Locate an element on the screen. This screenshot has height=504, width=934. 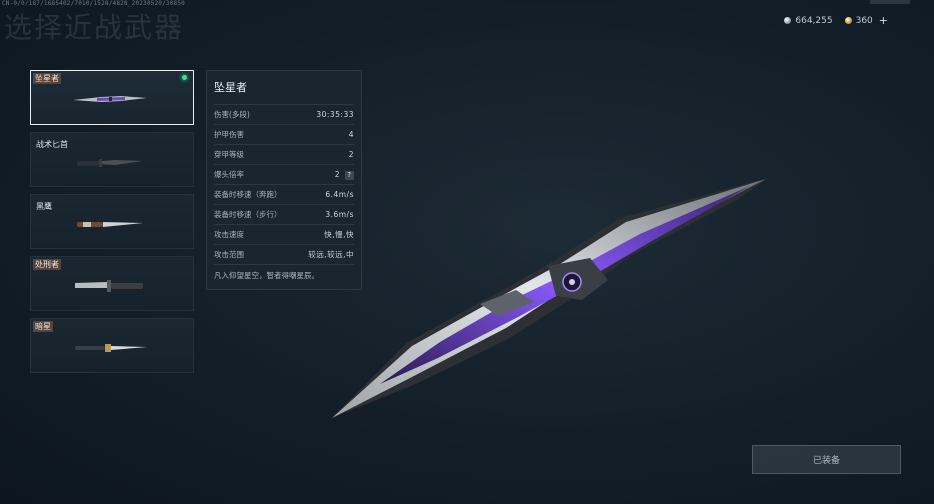
stat-row-damage: 伤害(多段) 30:35:33 is located at coordinates (284, 114).